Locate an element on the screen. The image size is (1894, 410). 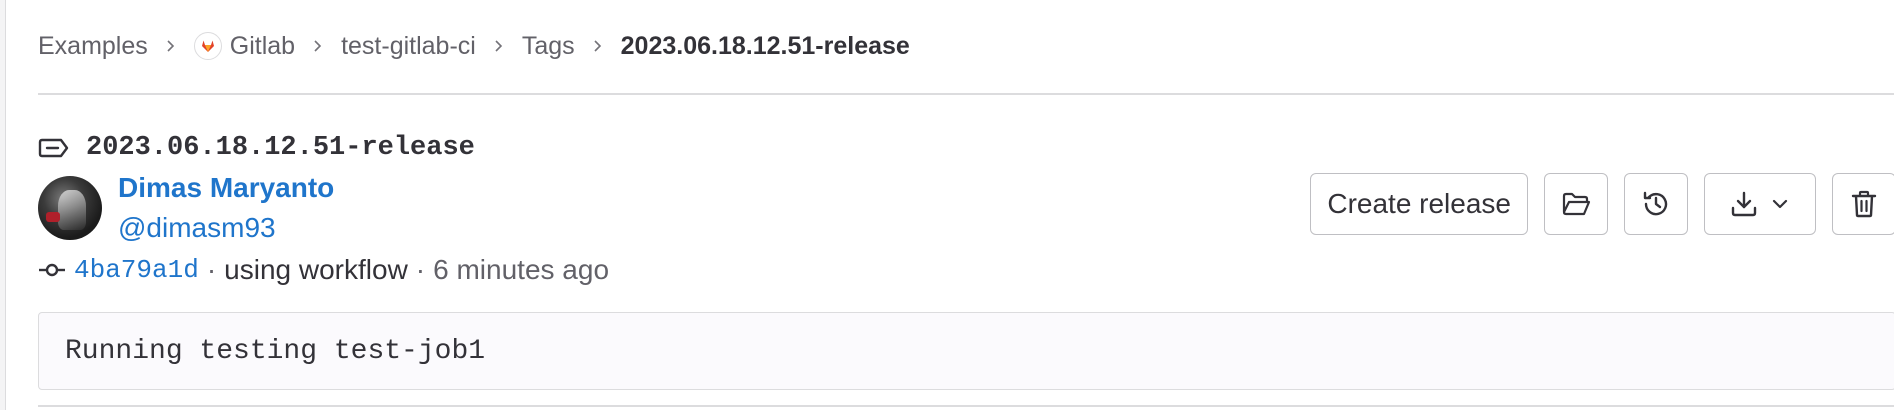
tag-title: 2023.06.18.12.51-release is located at coordinates (256, 148).